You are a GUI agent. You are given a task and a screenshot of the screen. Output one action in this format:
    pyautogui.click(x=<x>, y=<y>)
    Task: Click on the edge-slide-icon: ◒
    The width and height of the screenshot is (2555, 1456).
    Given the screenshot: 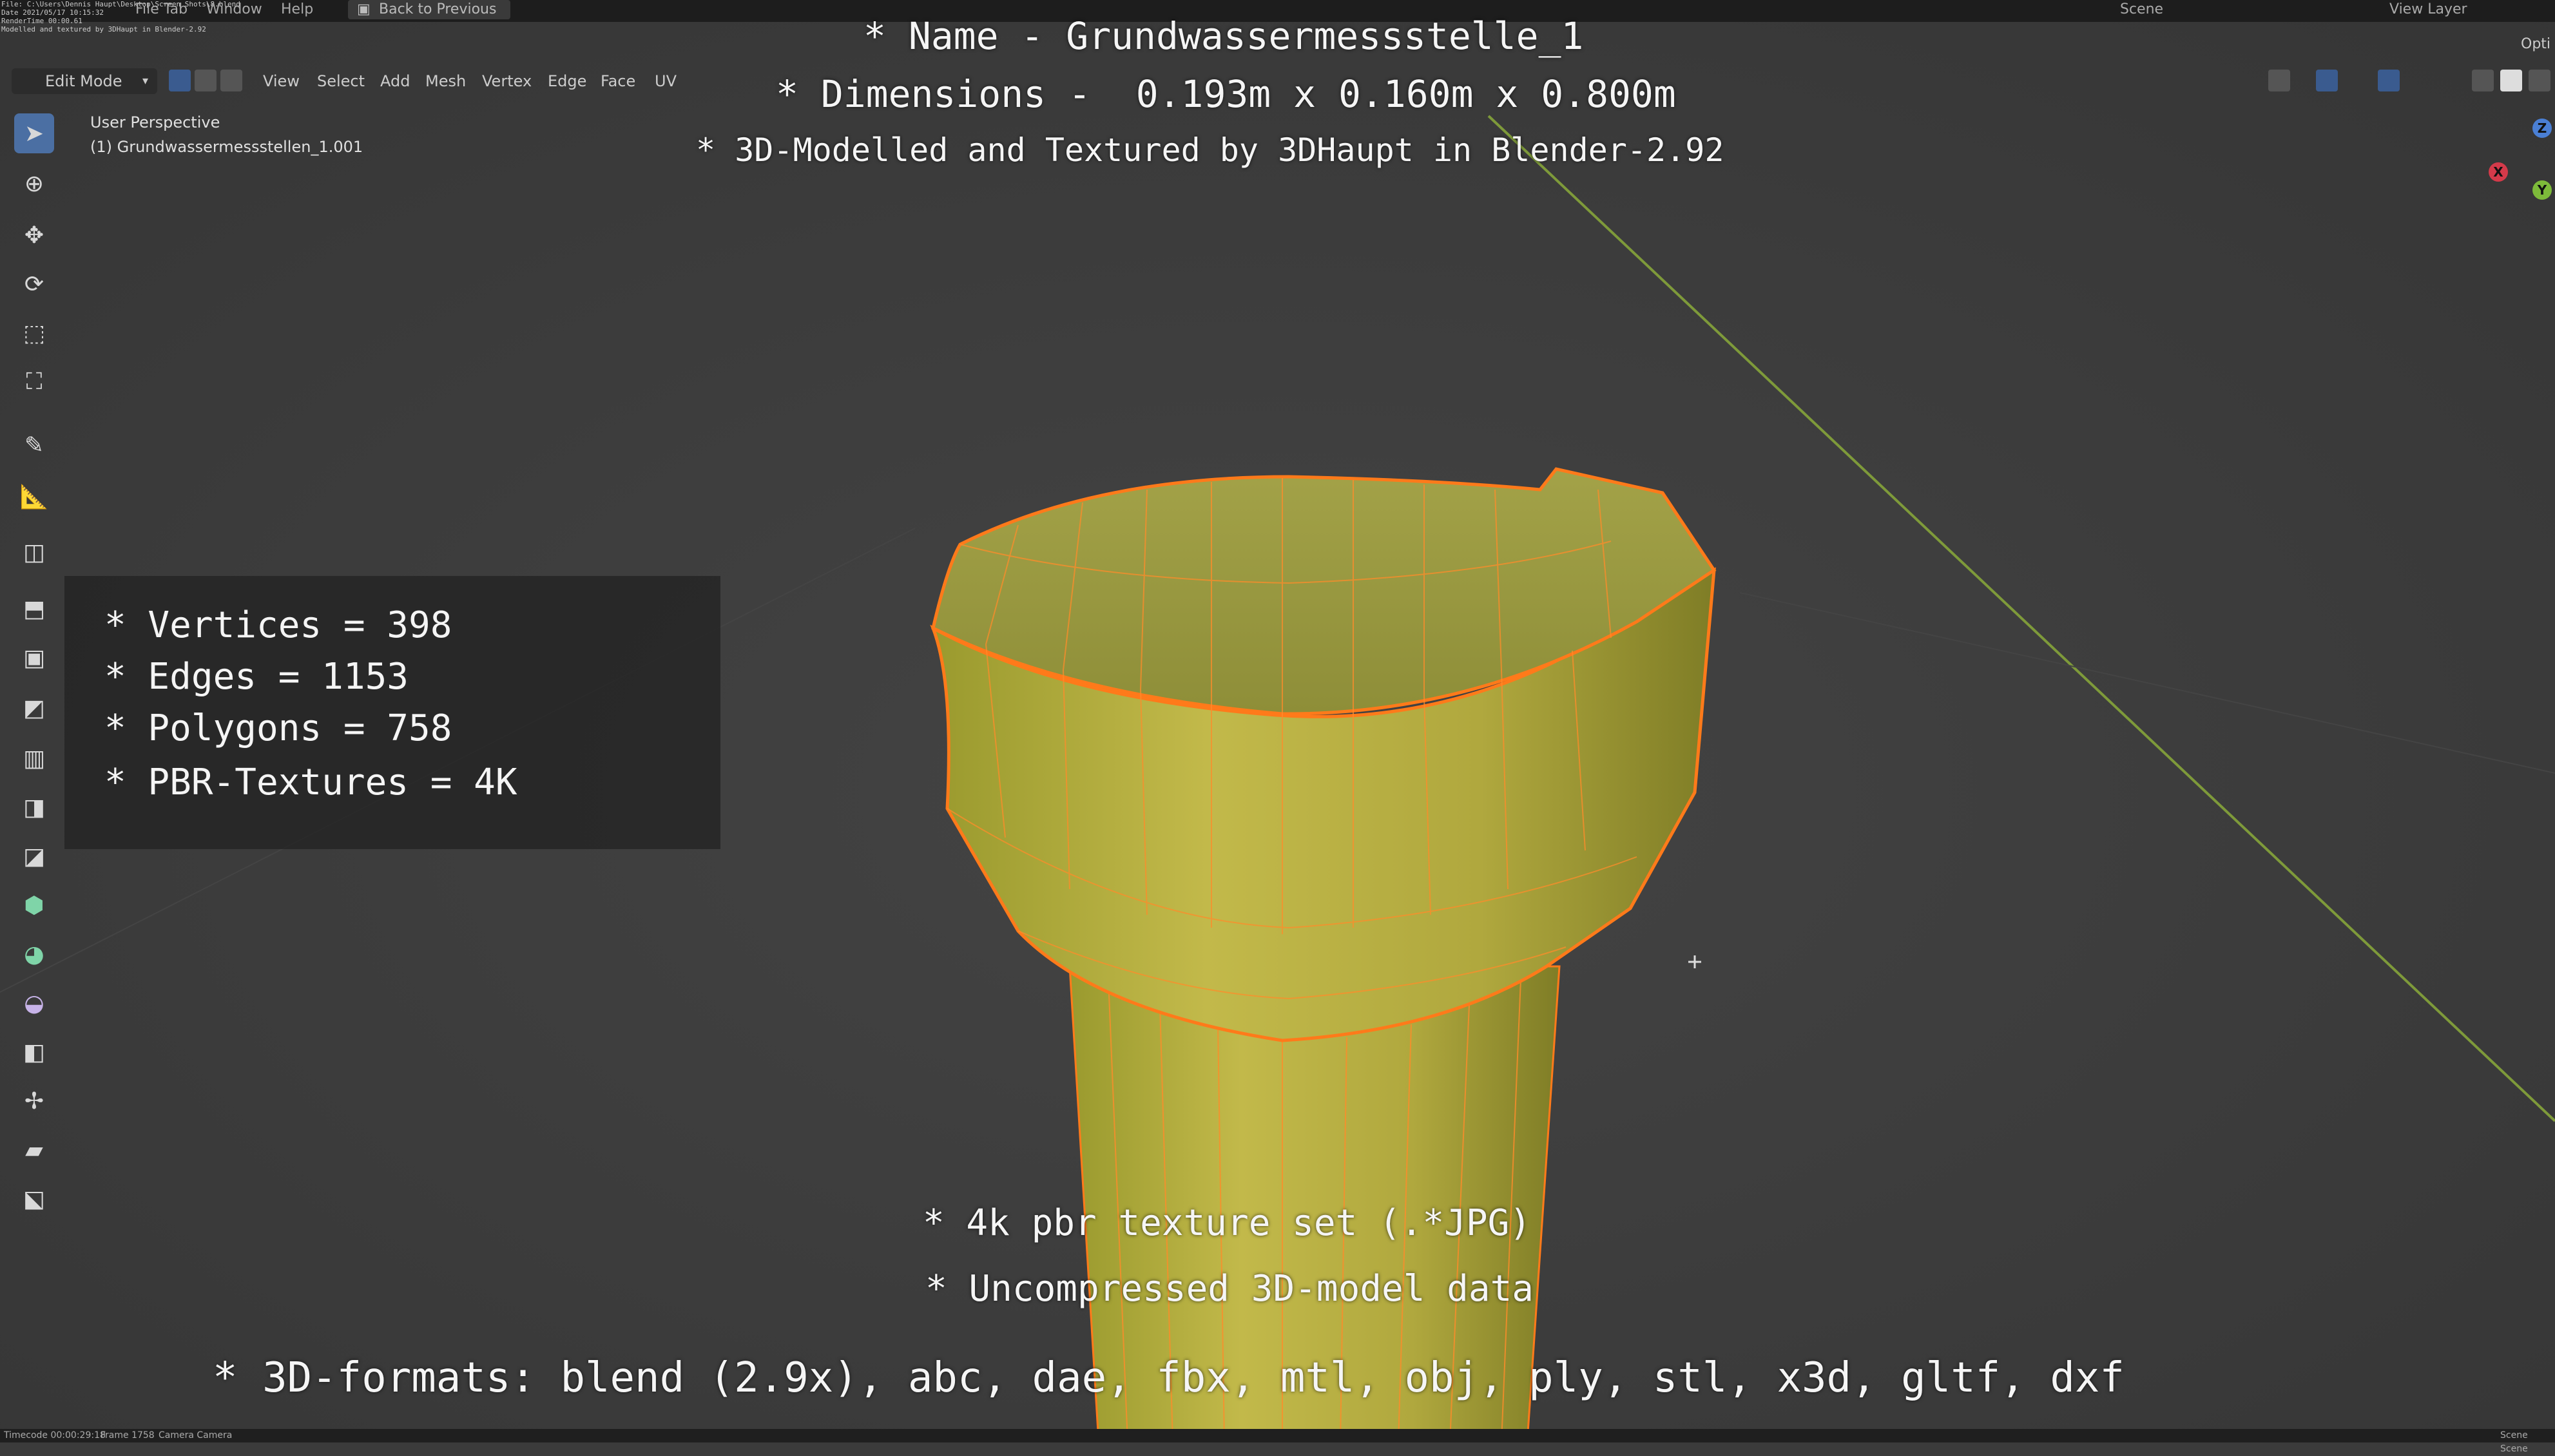 What is the action you would take?
    pyautogui.click(x=34, y=1003)
    